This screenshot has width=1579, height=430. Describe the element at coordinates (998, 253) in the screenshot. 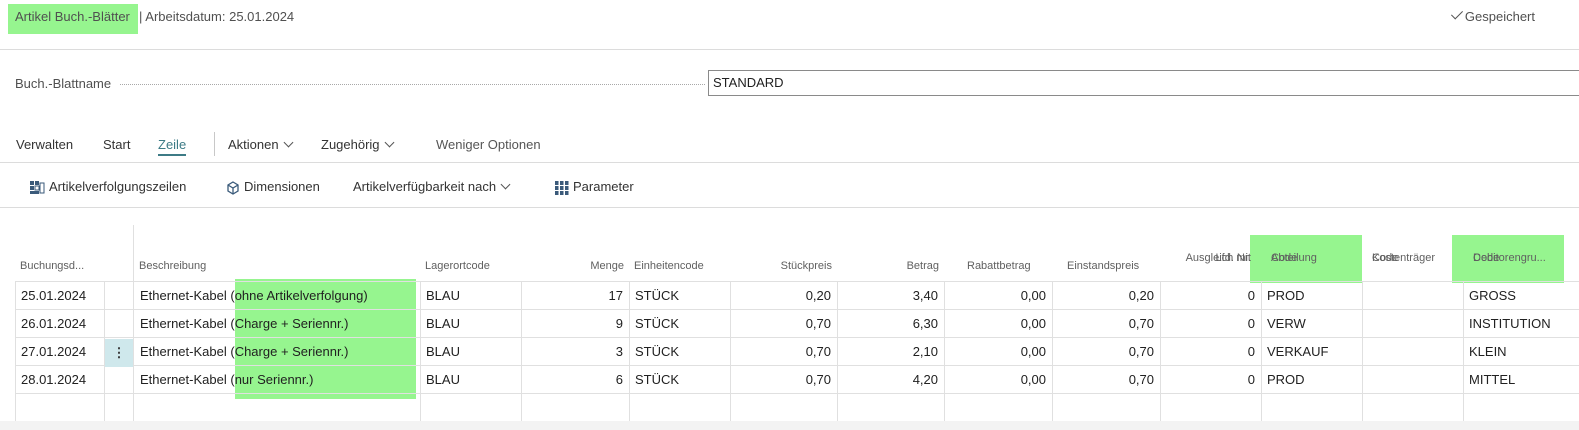

I see `col-header-discount: Rabattbetrag` at that location.